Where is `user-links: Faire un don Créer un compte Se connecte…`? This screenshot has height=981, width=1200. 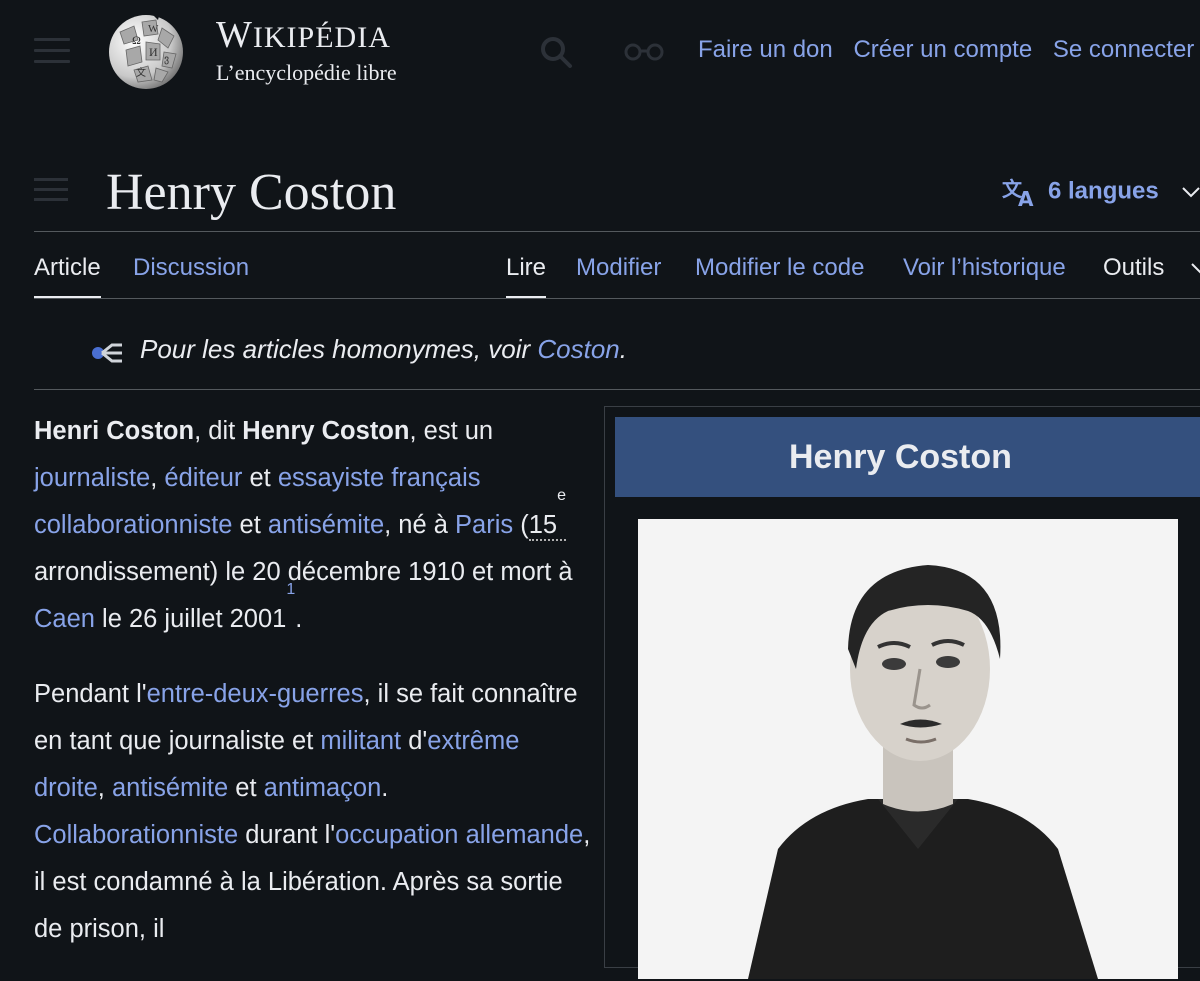 user-links: Faire un don Créer un compte Se connecte… is located at coordinates (949, 50).